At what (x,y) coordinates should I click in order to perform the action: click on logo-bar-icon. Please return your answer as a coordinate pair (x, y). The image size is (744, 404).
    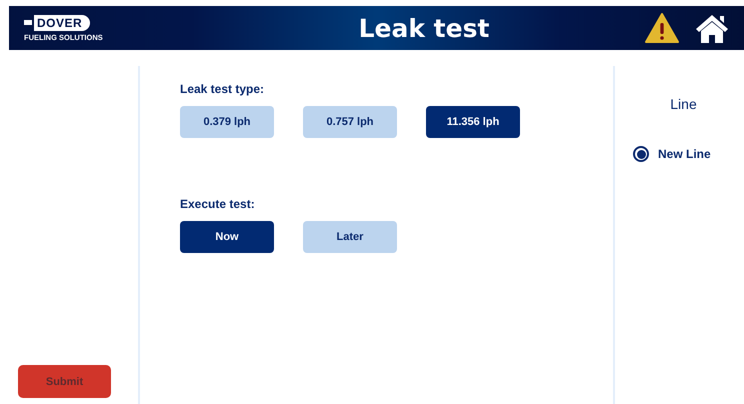
    Looking at the image, I should click on (28, 22).